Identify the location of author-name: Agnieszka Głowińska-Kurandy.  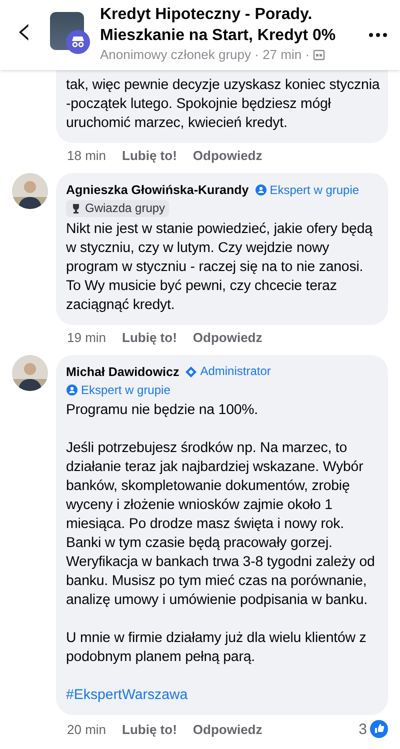
(157, 190).